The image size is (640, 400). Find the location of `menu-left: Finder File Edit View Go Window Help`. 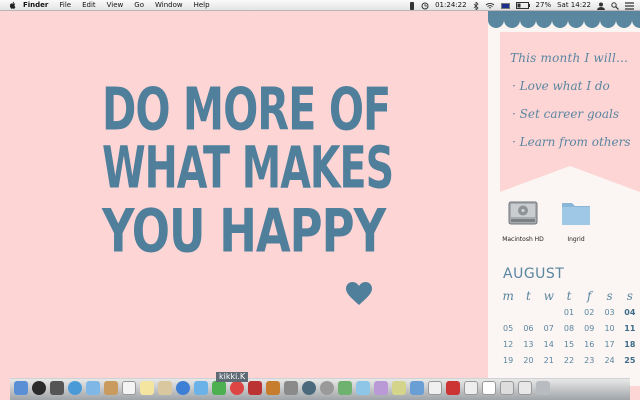

menu-left: Finder File Edit View Go Window Help is located at coordinates (110, 5).